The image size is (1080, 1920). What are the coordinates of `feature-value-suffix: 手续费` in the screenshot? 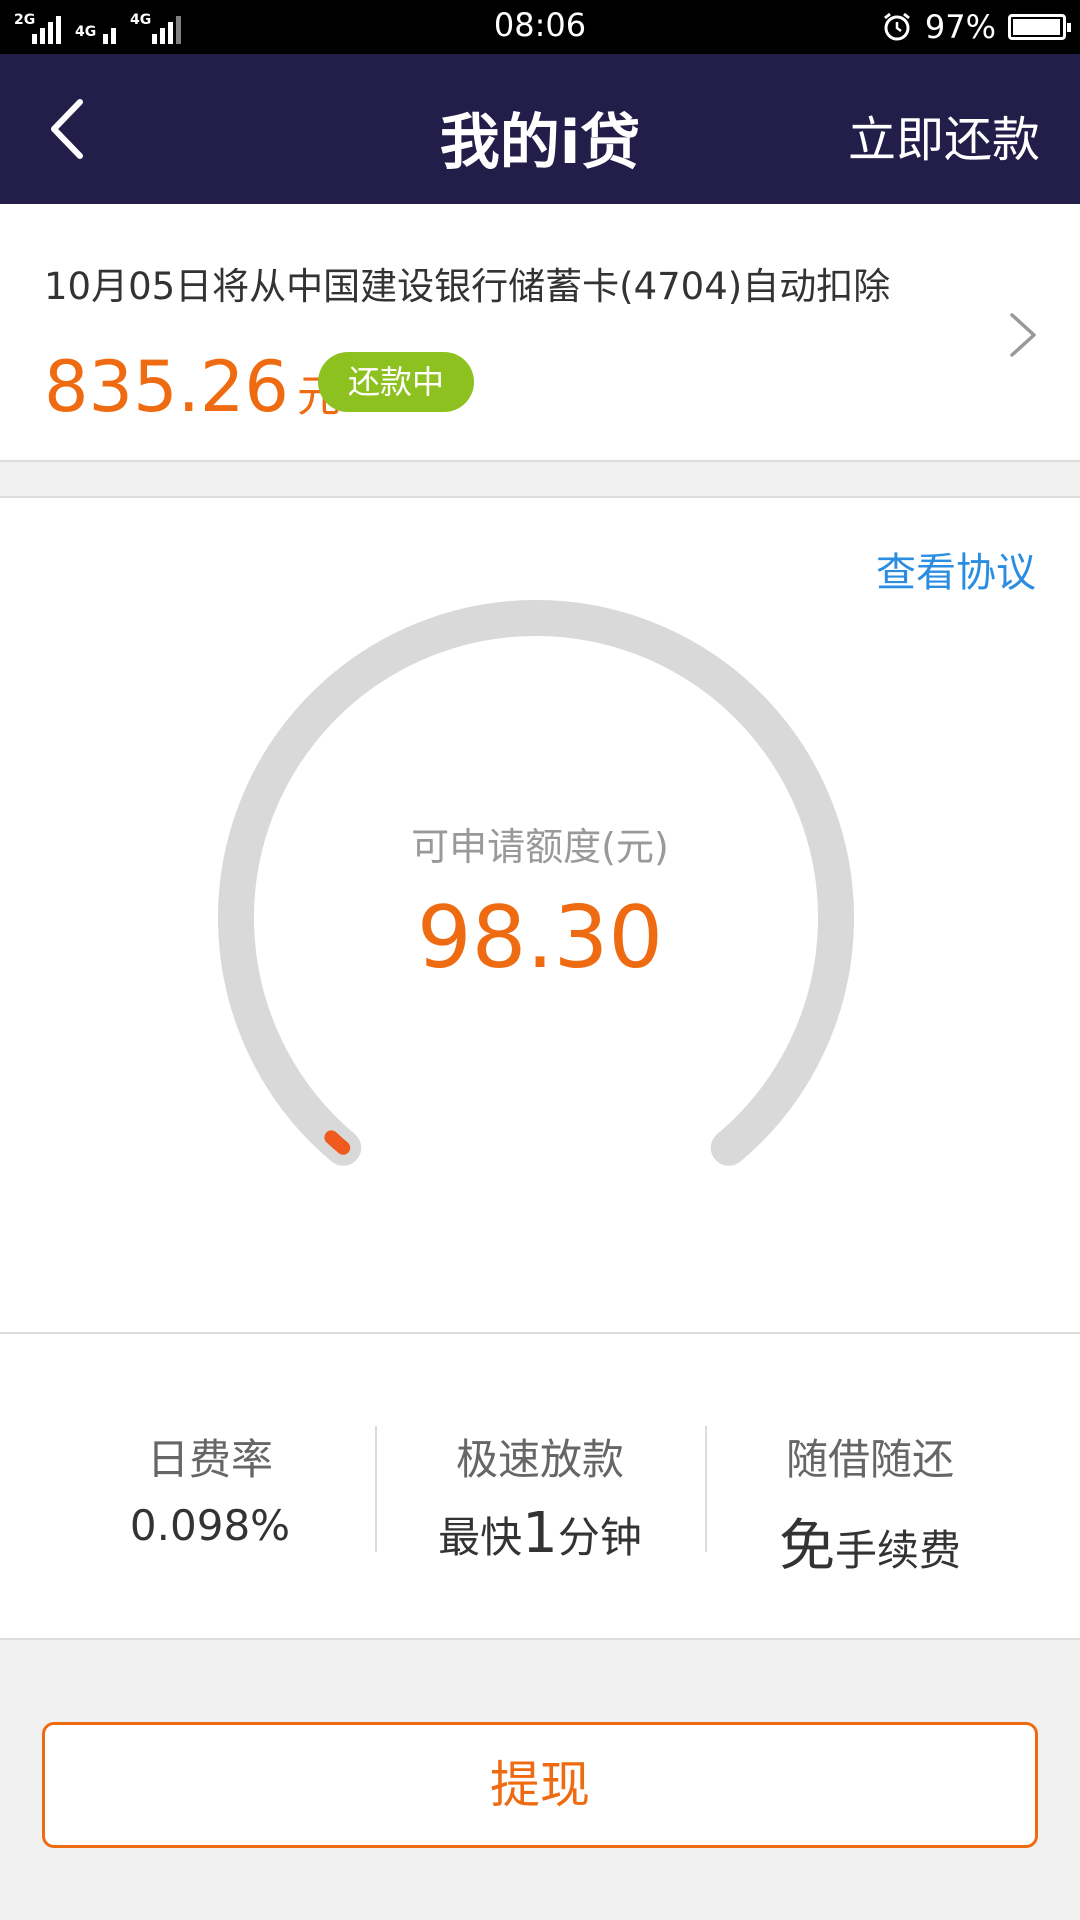 It's located at (897, 1550).